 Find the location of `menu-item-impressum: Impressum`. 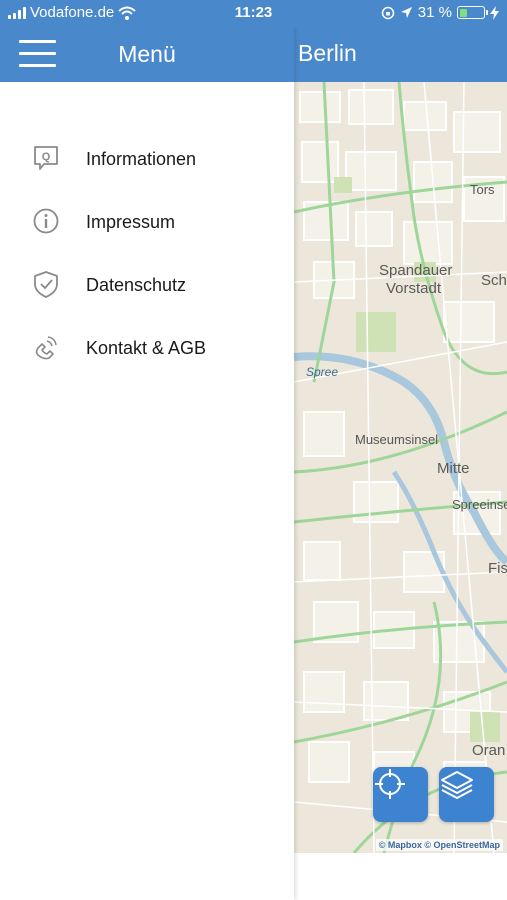

menu-item-impressum: Impressum is located at coordinates (147, 226).